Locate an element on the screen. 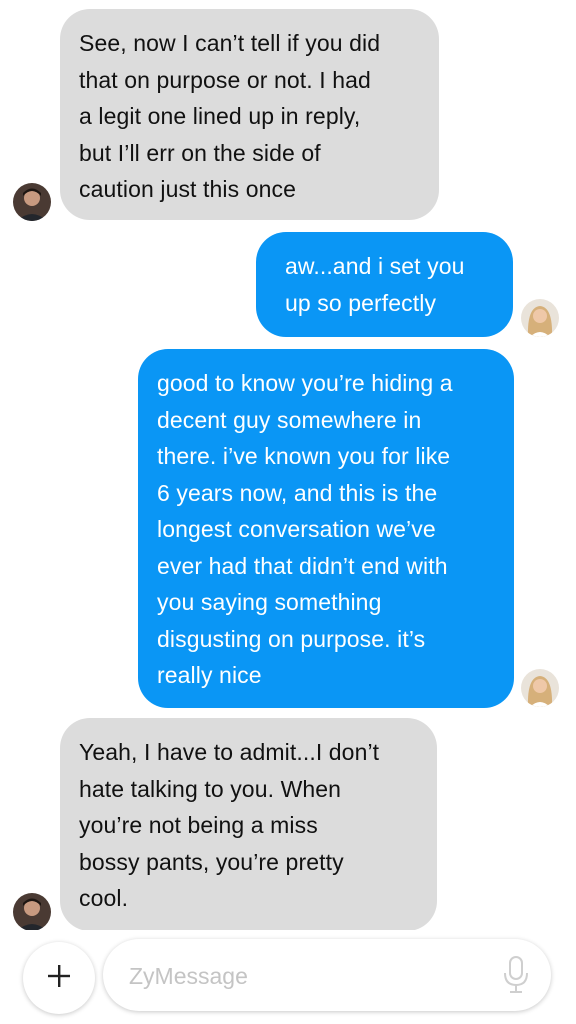  message-bubble-outgoing: aw...and i set you up so perfectly is located at coordinates (384, 284).